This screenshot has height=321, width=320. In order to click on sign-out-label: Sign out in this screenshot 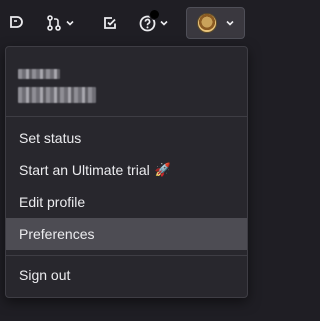, I will do `click(45, 275)`.